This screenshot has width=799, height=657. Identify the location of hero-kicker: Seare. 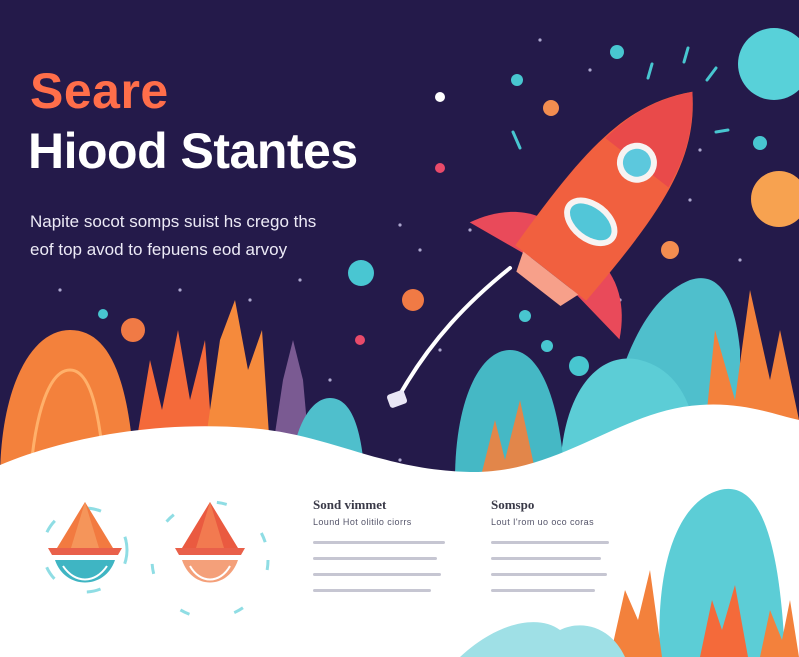
(99, 91).